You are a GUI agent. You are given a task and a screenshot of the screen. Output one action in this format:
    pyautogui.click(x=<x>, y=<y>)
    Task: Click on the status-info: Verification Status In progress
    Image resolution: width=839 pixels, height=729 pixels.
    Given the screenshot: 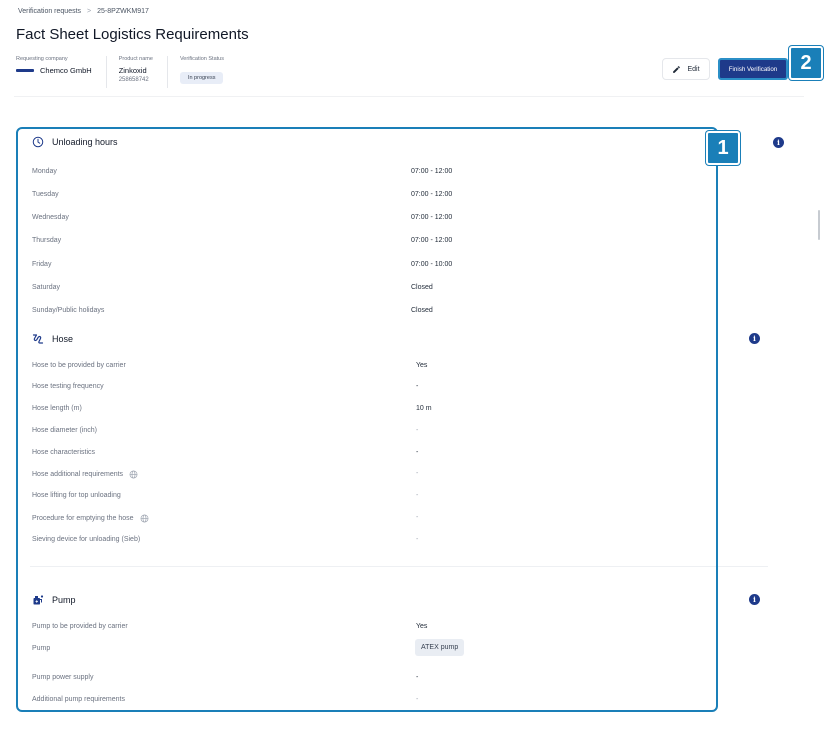 What is the action you would take?
    pyautogui.click(x=208, y=72)
    